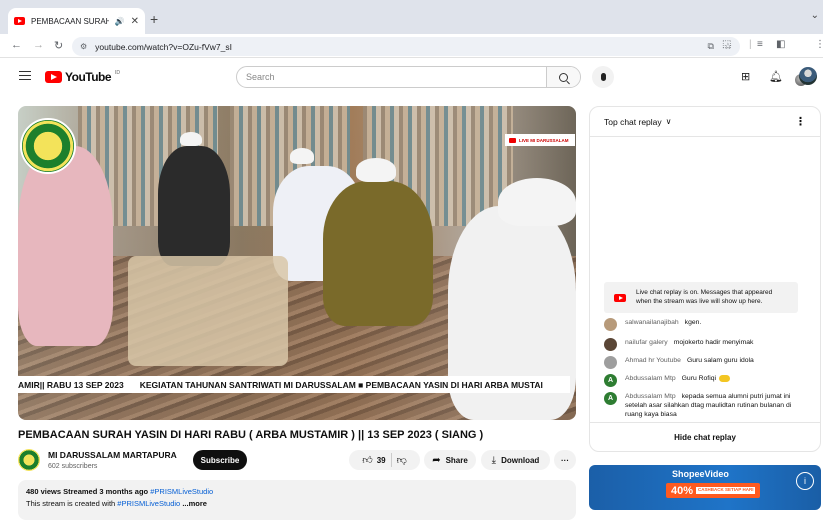 The image size is (823, 520). What do you see at coordinates (808, 76) in the screenshot?
I see `account-avatar` at bounding box center [808, 76].